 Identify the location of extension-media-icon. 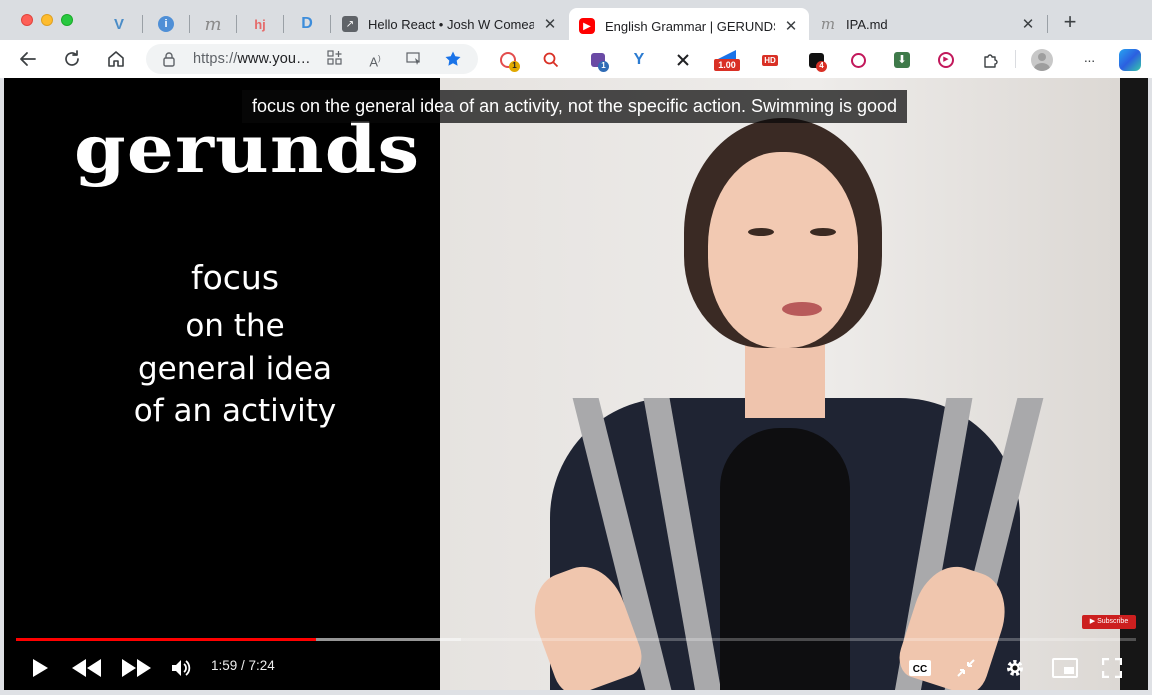
(858, 60).